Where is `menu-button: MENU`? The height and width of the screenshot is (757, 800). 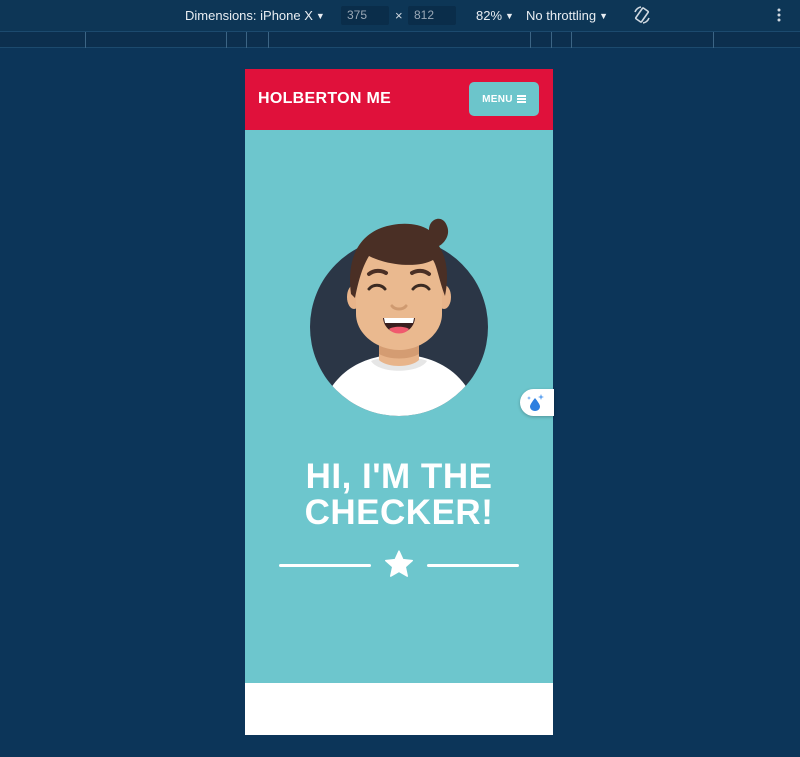 menu-button: MENU is located at coordinates (504, 99).